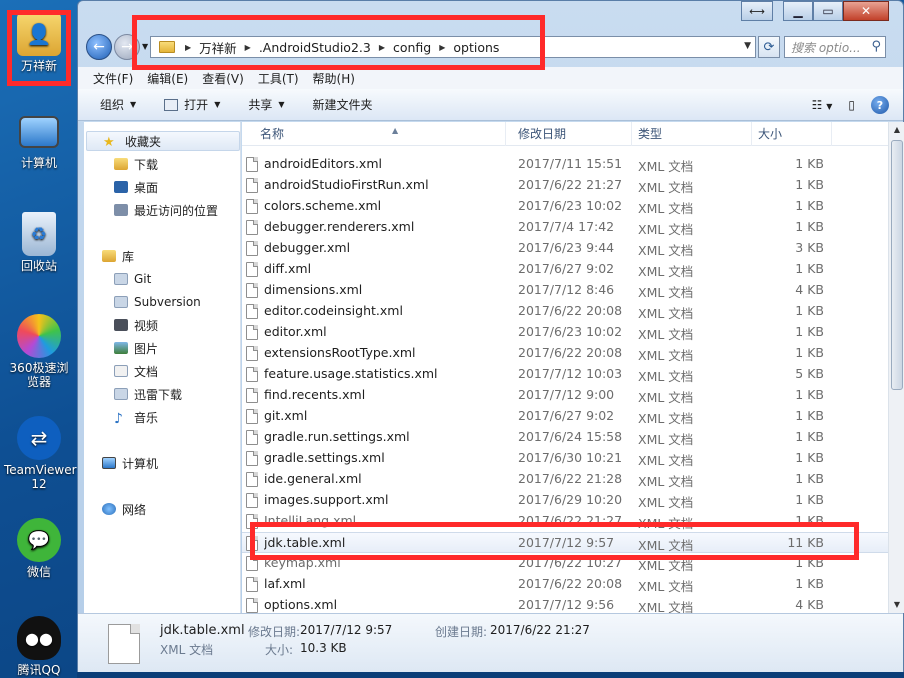  I want to click on vertical-scrollbar: ▲ ▼, so click(896, 367).